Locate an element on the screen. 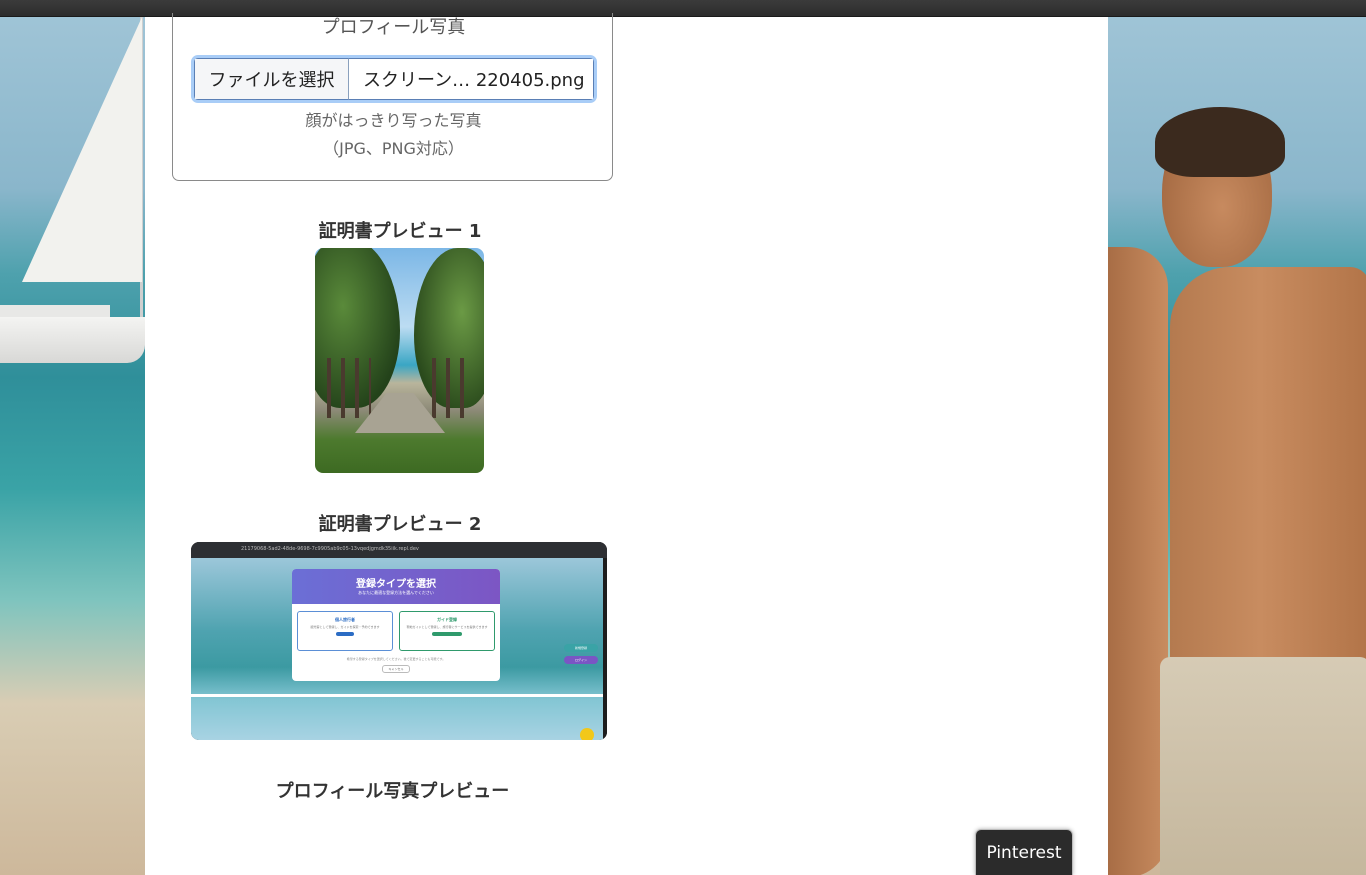  screenshot-modal-title: 登録タイプを選択 is located at coordinates (396, 584).